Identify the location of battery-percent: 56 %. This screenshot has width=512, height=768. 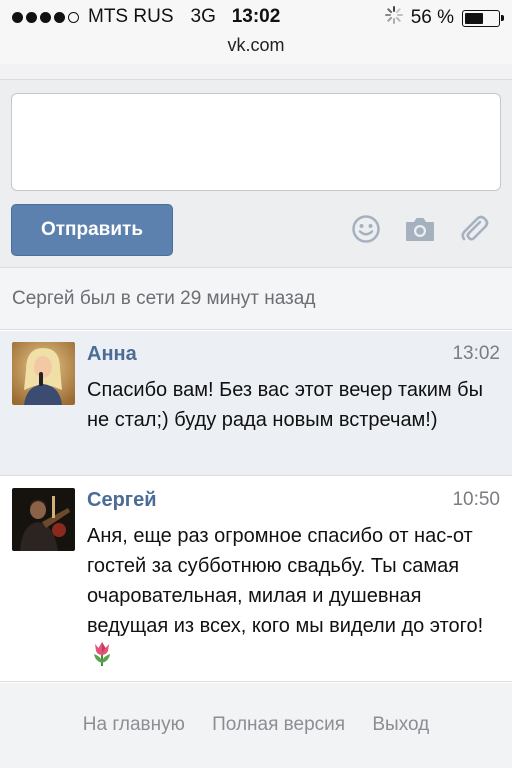
(432, 17).